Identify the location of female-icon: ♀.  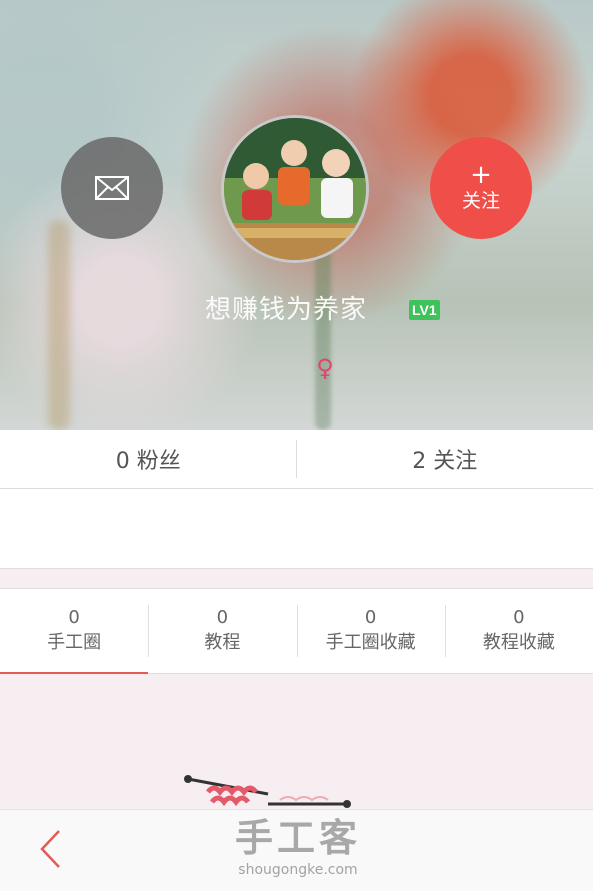
(325, 368).